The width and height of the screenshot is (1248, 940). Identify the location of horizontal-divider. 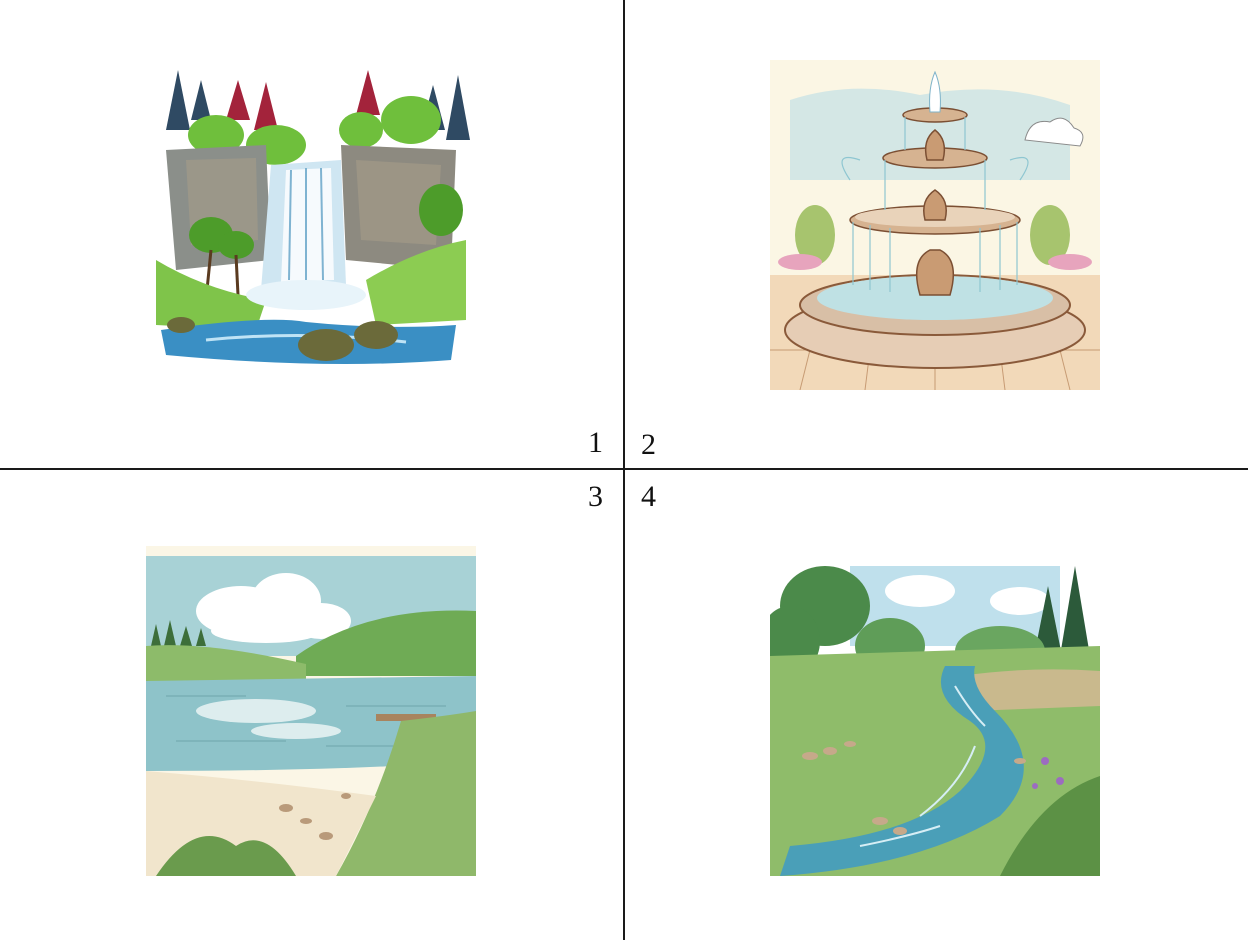
(624, 469).